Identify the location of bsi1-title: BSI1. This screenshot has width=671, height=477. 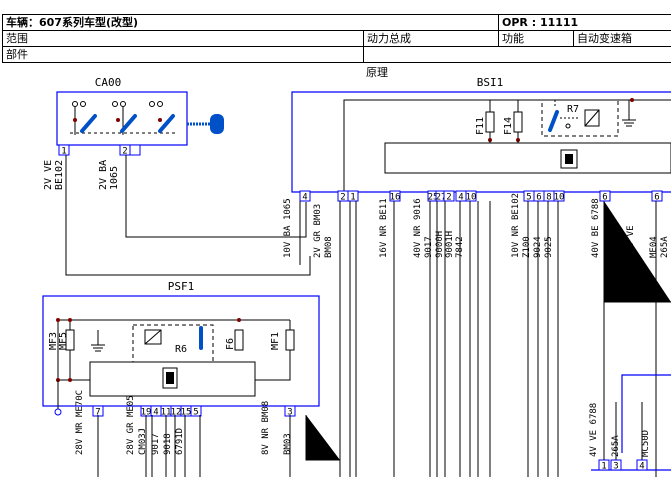
(490, 82).